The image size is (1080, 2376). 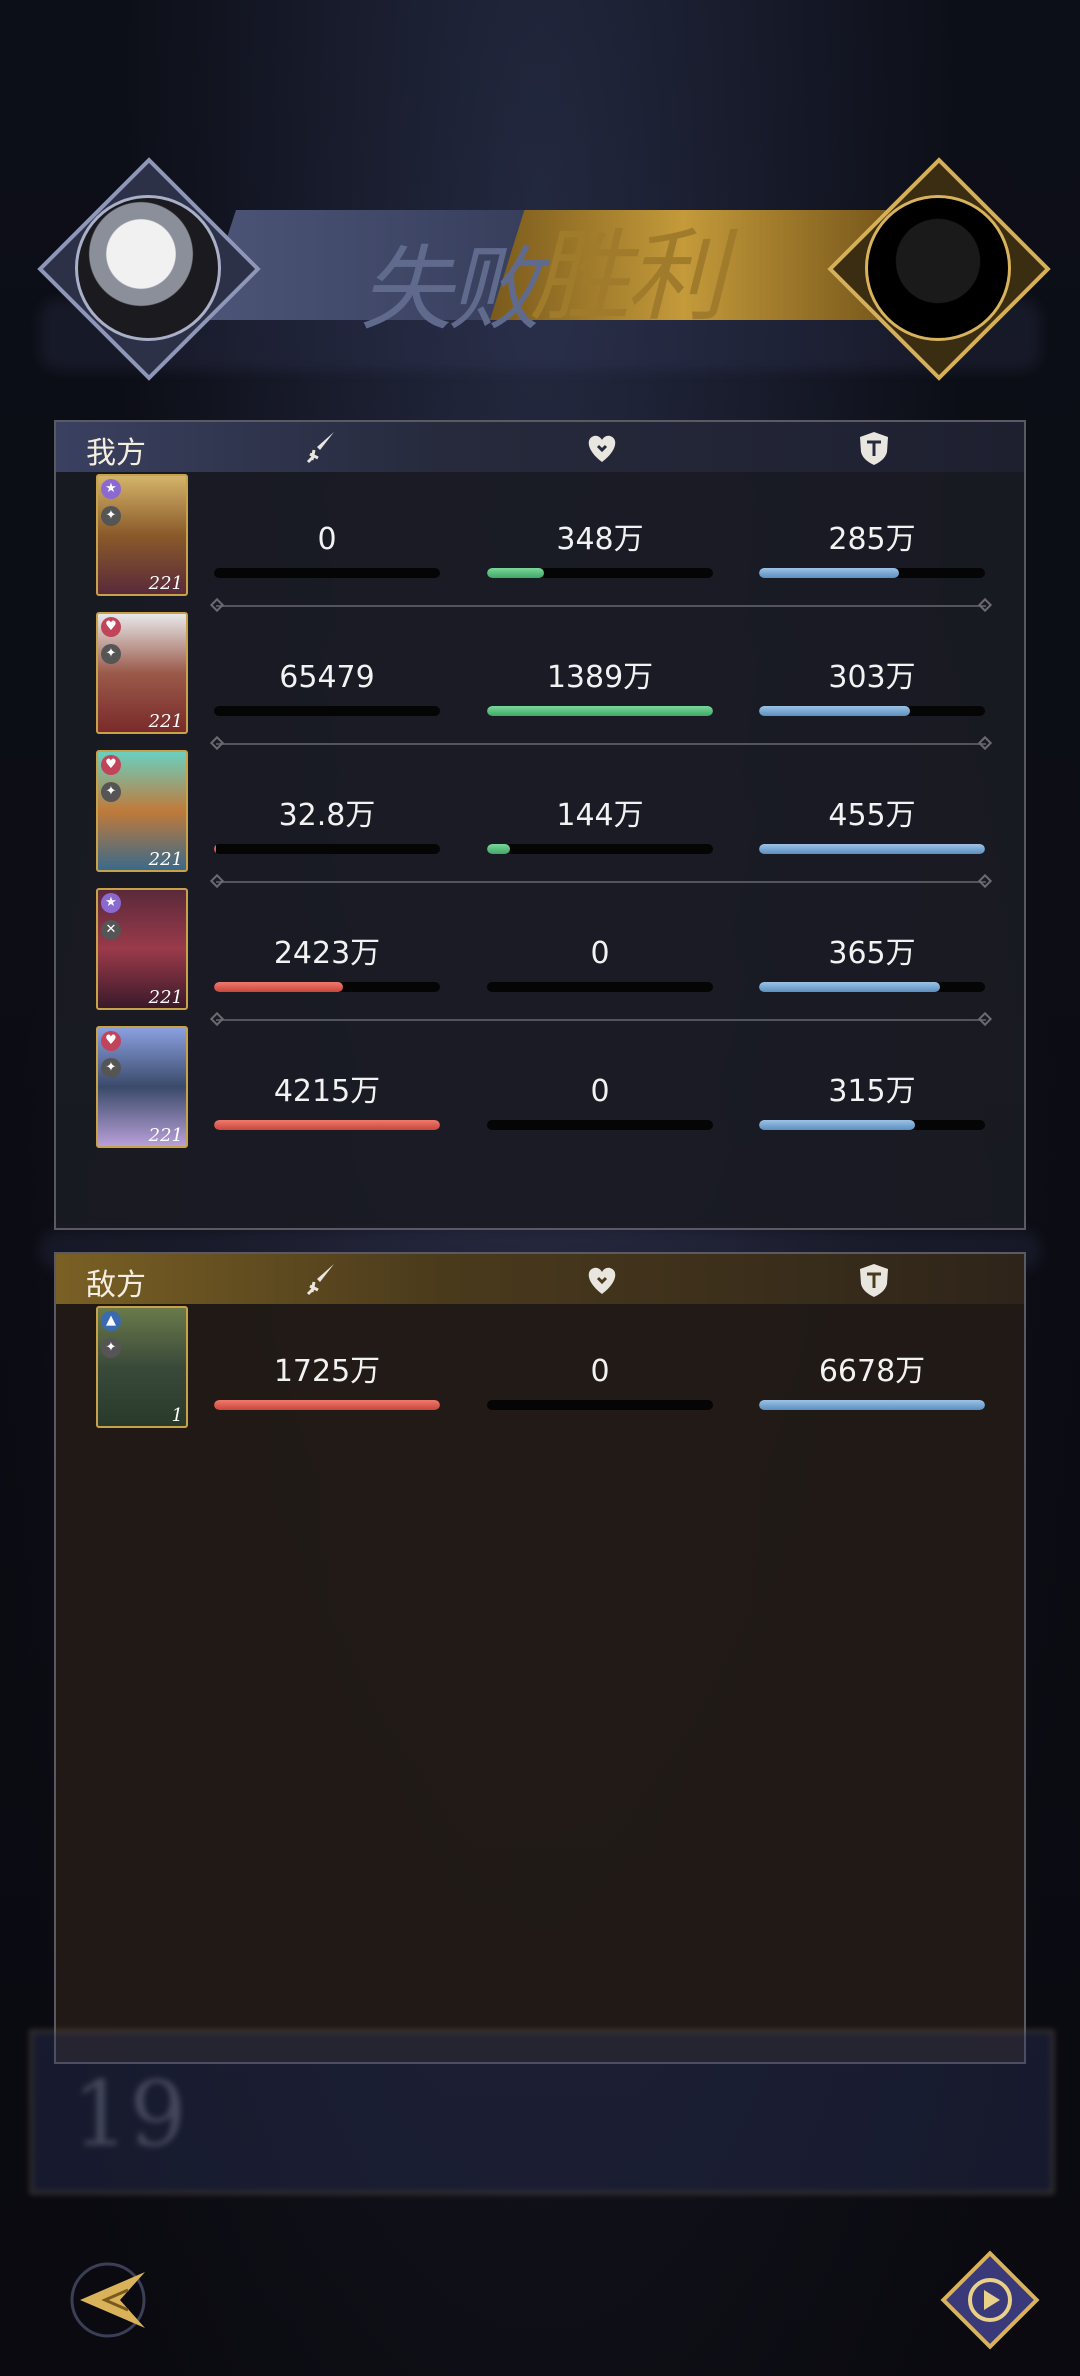 I want to click on heal-value: 144万, so click(x=600, y=815).